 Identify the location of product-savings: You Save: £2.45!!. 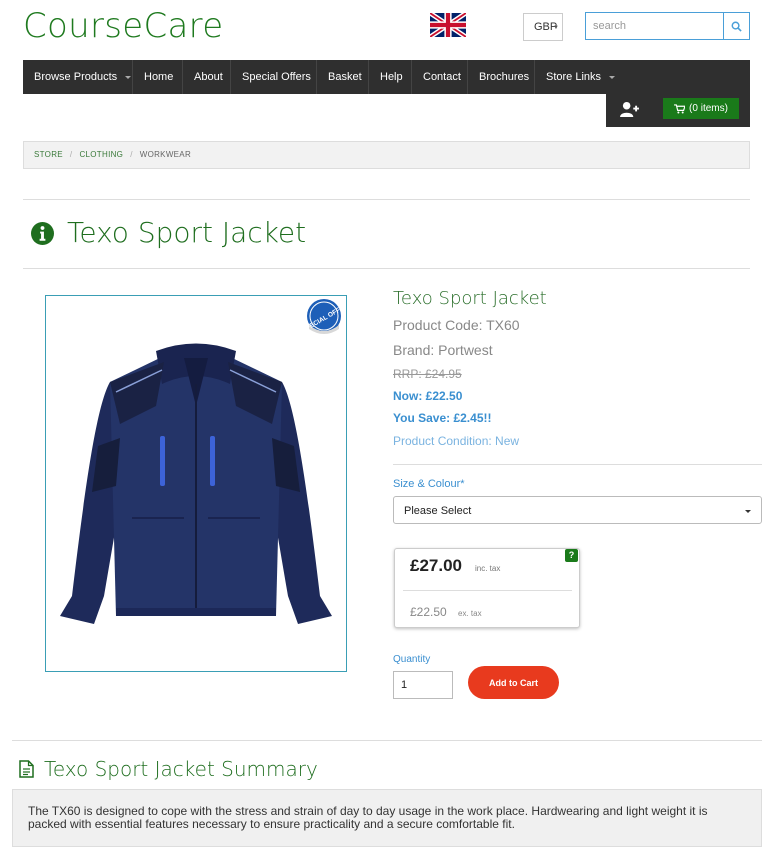
(442, 418).